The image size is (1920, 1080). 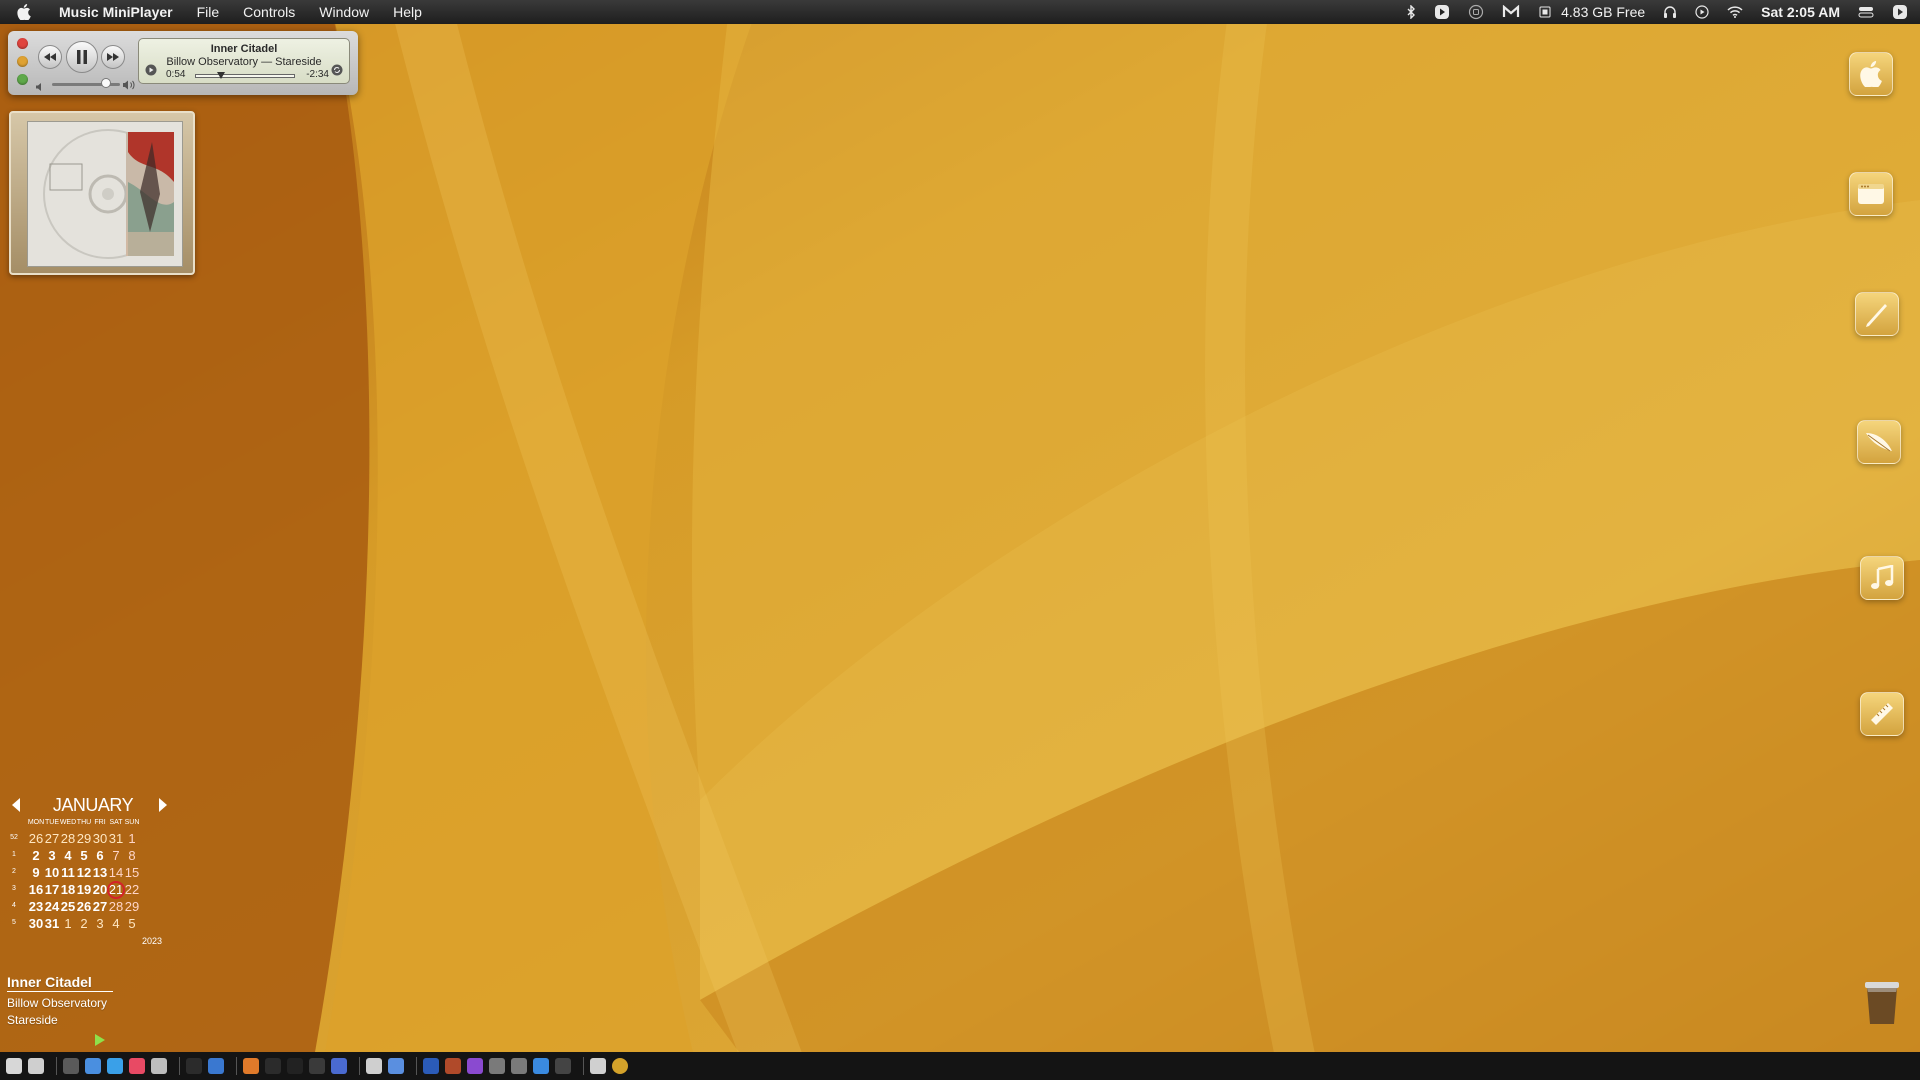 I want to click on calendar-year: 2023, so click(x=152, y=941).